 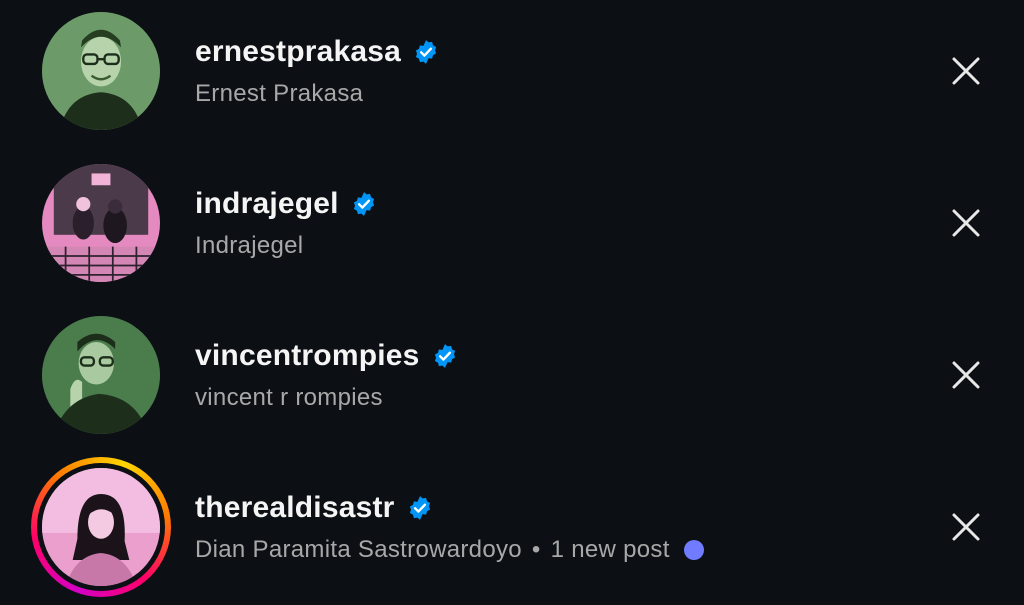 I want to click on username: therealdisastr, so click(x=295, y=508).